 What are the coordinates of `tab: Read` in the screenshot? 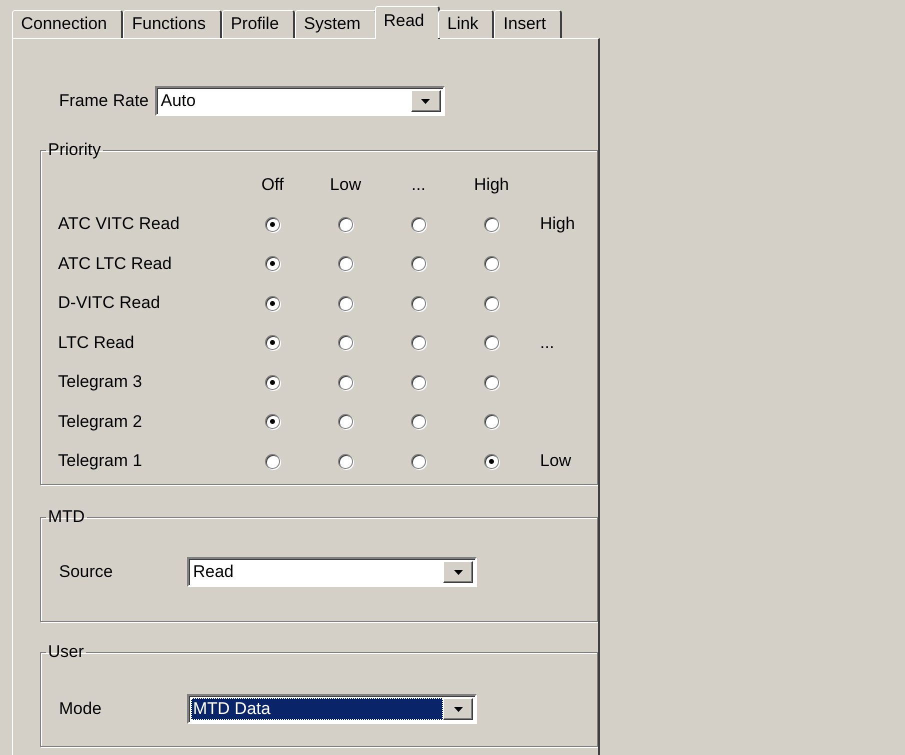 It's located at (407, 22).